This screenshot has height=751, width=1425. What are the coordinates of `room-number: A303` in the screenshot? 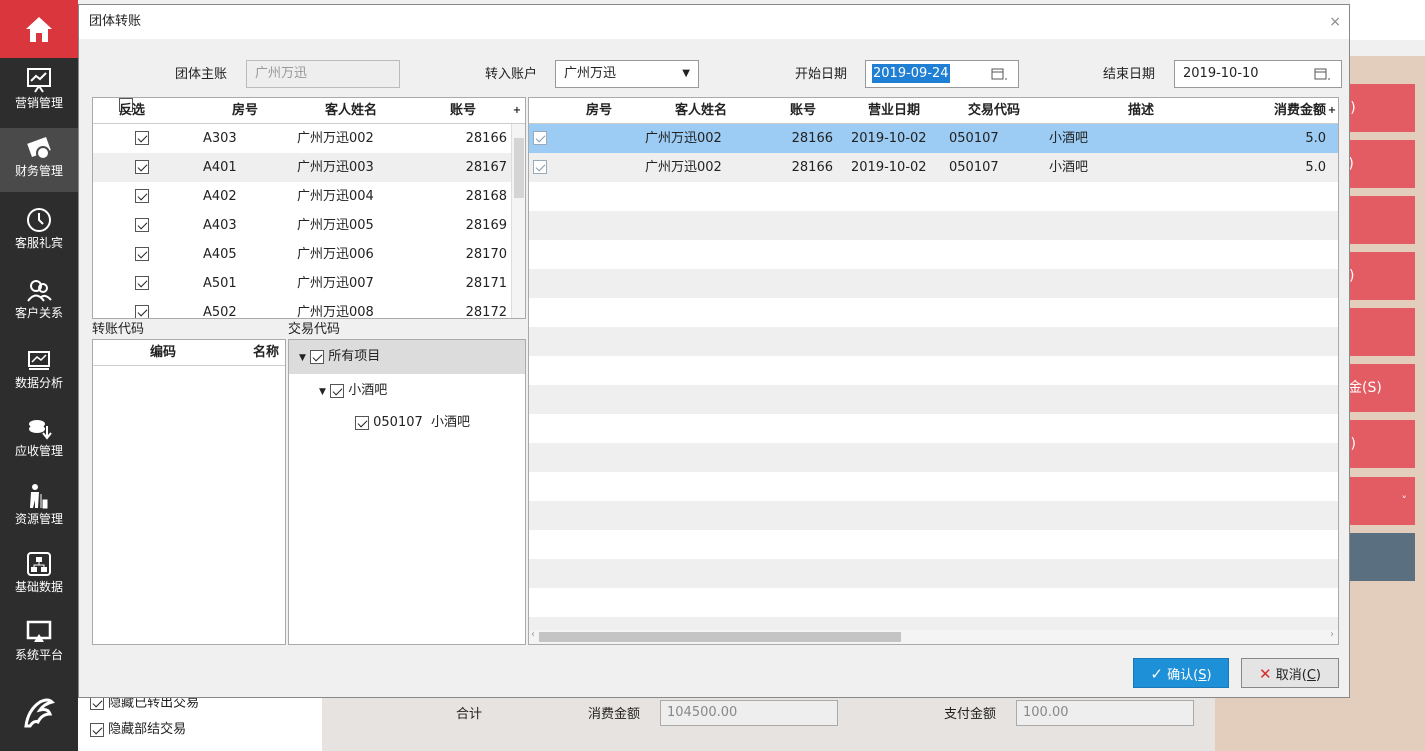 It's located at (220, 138).